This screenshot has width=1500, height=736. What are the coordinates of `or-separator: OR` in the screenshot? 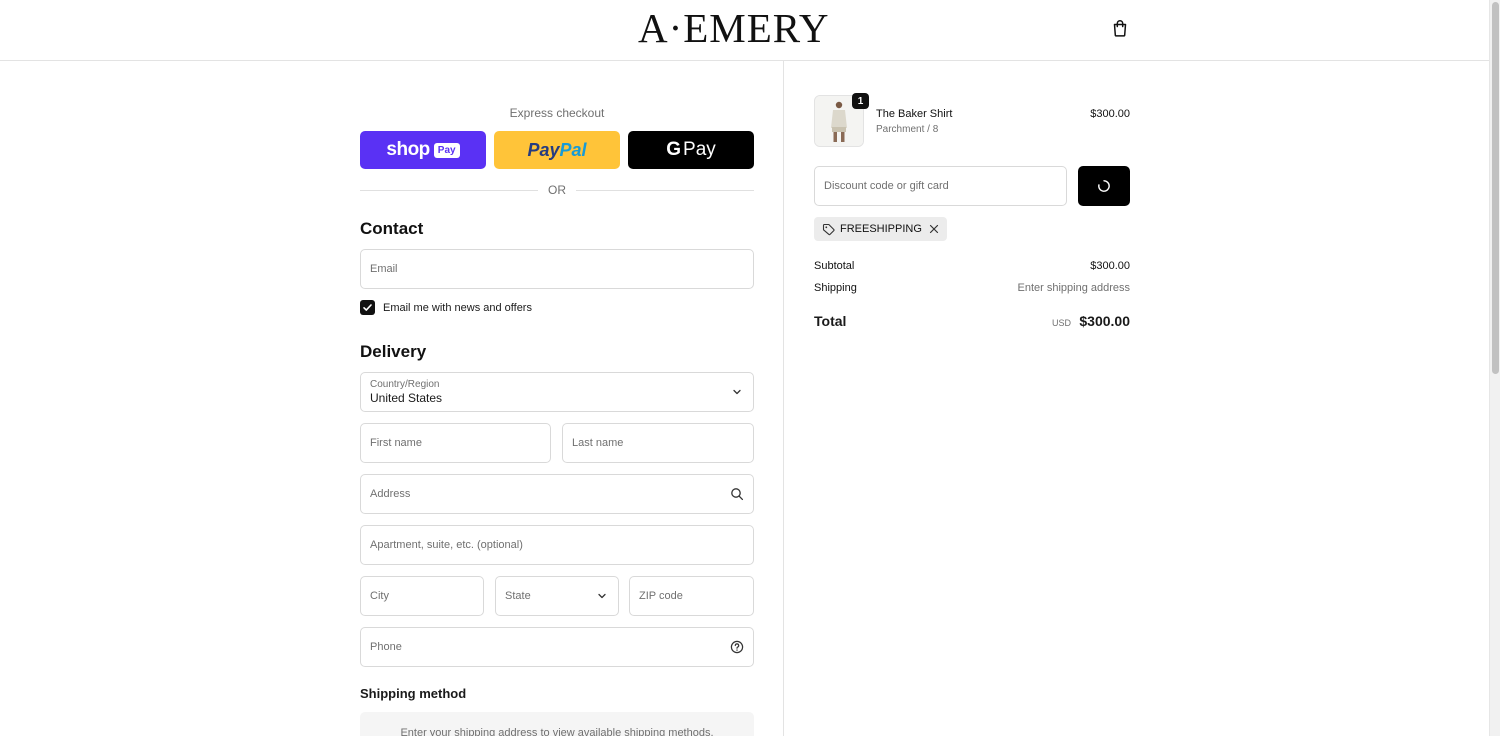 It's located at (557, 191).